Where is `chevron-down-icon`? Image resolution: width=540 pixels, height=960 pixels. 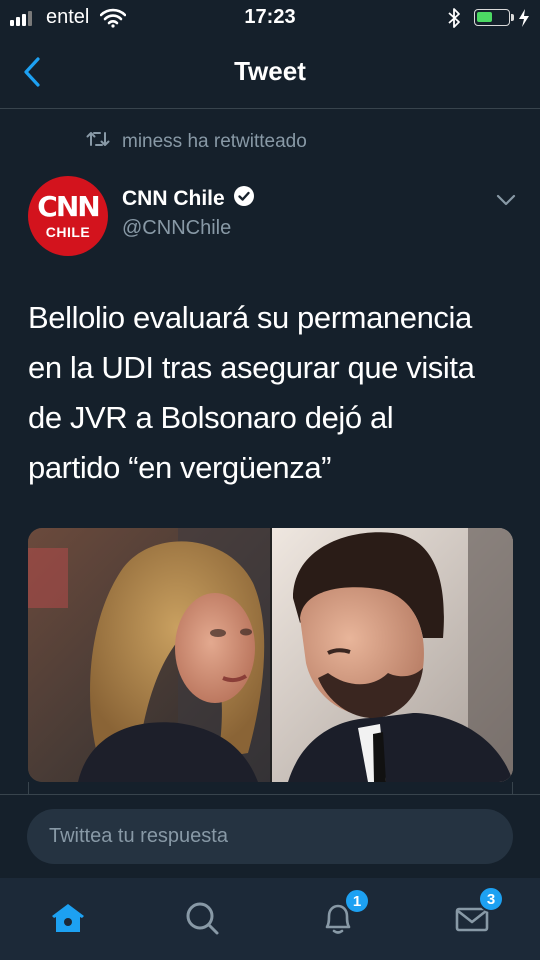 chevron-down-icon is located at coordinates (506, 200).